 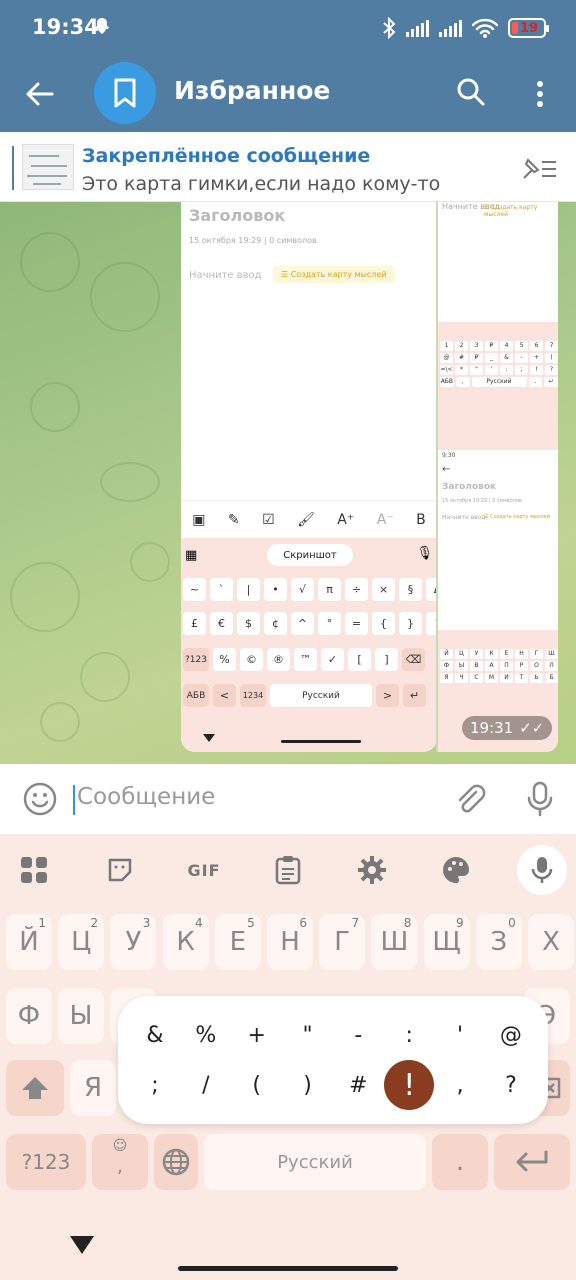 What do you see at coordinates (460, 1162) in the screenshot?
I see `period-key: .` at bounding box center [460, 1162].